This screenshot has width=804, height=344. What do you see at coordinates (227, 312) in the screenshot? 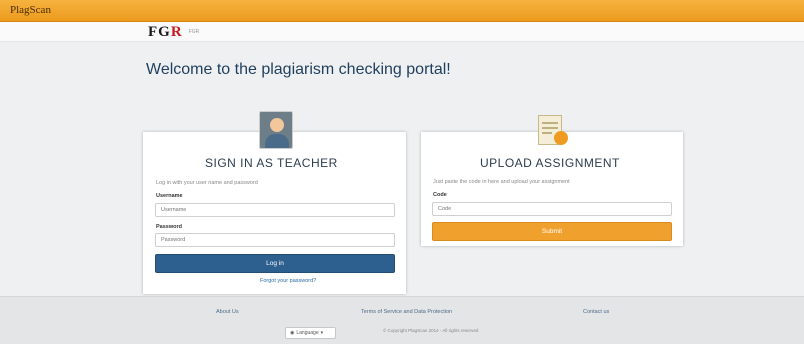
I see `about-link: About Us` at bounding box center [227, 312].